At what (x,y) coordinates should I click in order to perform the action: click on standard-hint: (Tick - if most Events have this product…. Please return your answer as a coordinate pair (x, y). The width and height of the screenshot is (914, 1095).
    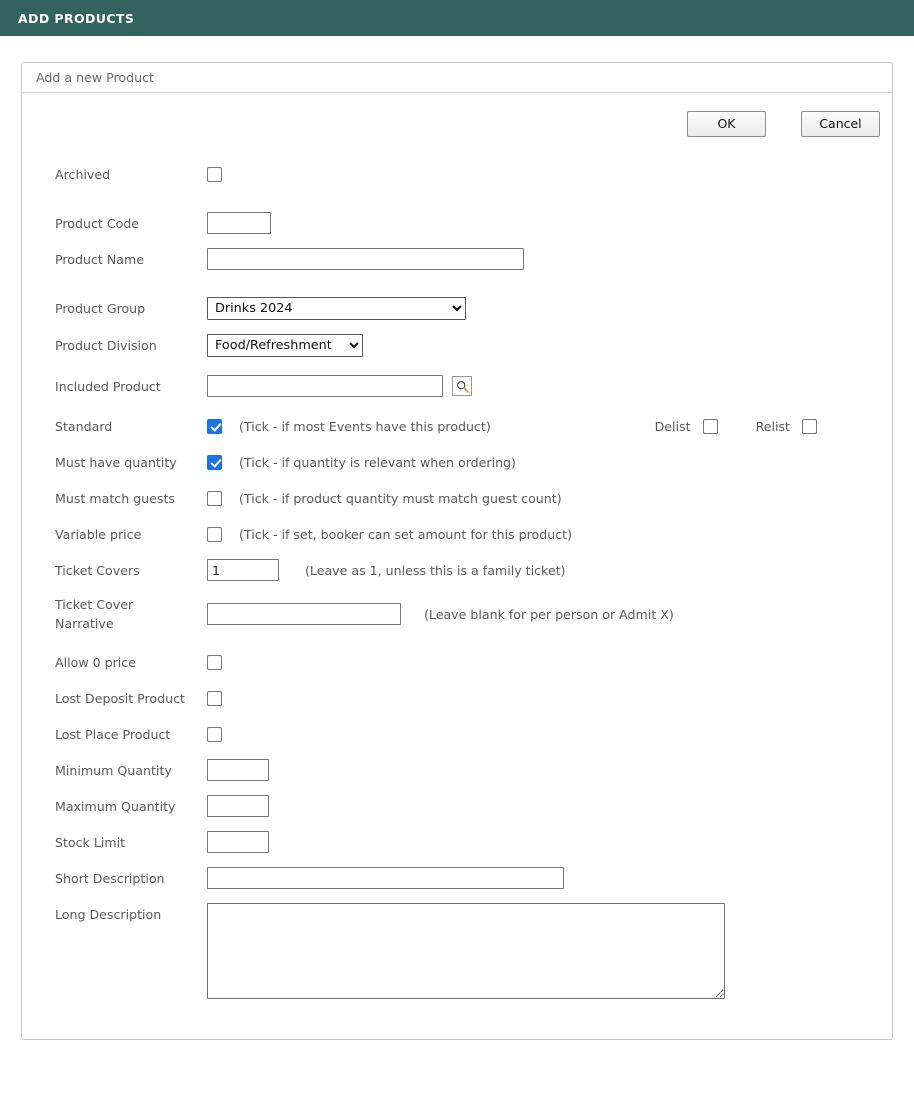
    Looking at the image, I should click on (365, 426).